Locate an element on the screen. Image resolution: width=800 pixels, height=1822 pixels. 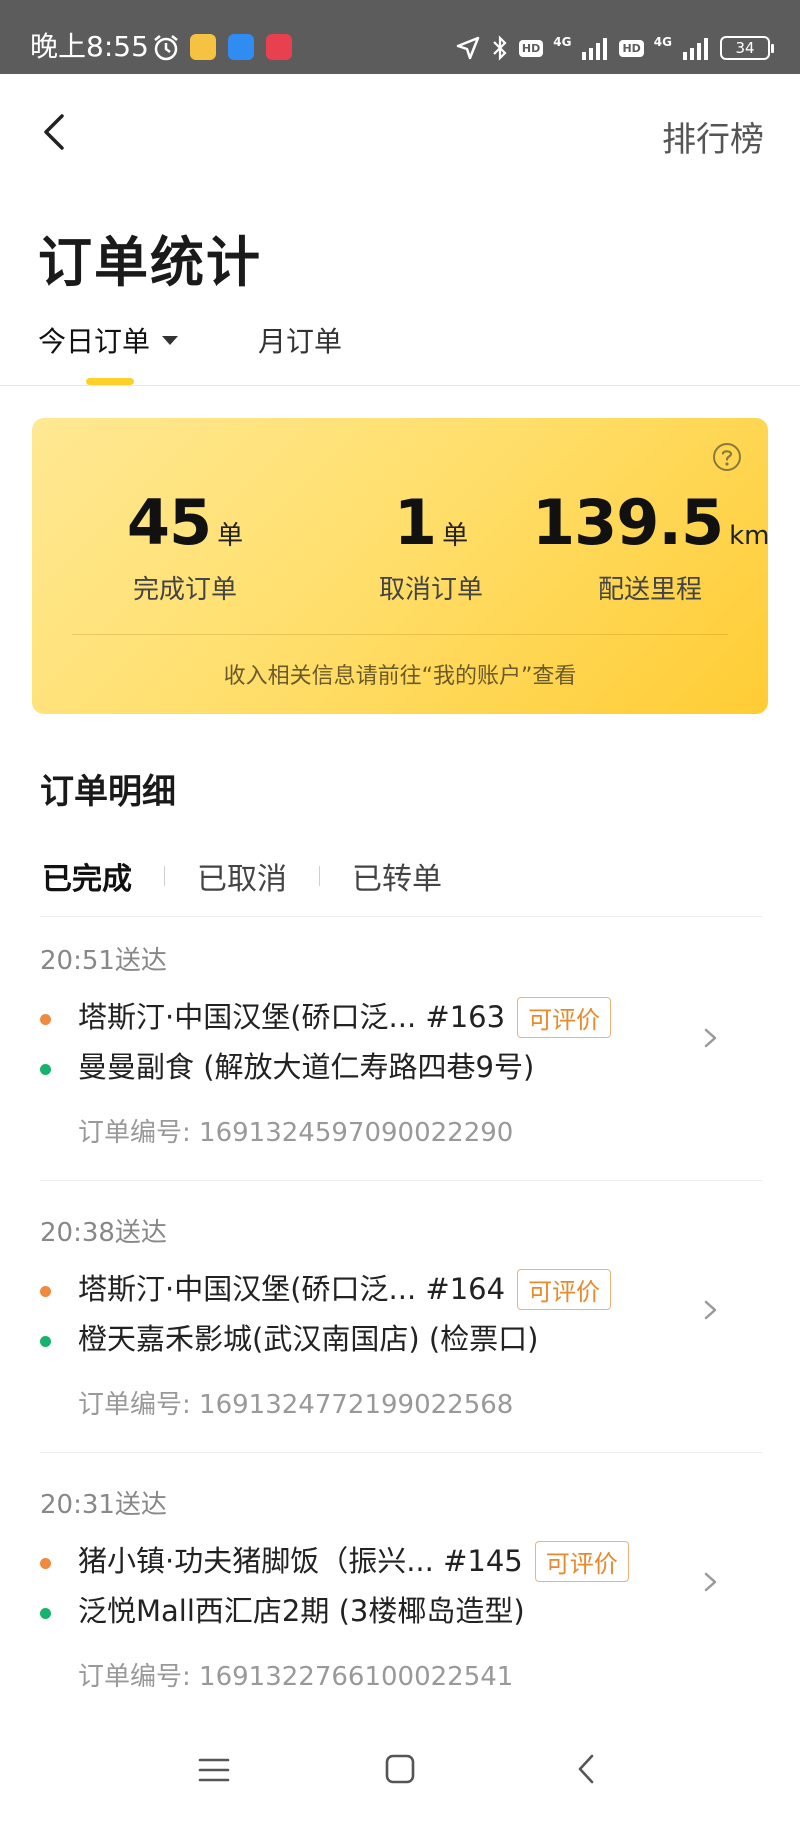
order-details-title: 订单明细 is located at coordinates (108, 792).